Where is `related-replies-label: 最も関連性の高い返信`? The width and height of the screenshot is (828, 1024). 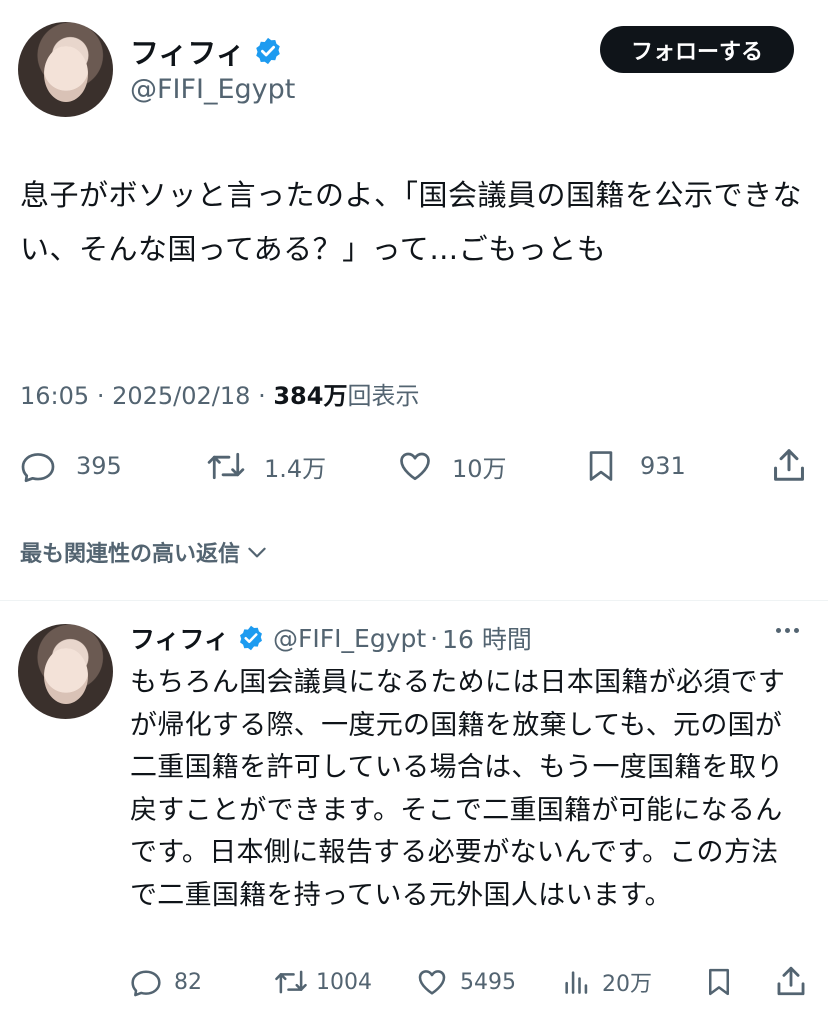
related-replies-label: 最も関連性の高い返信 is located at coordinates (130, 554).